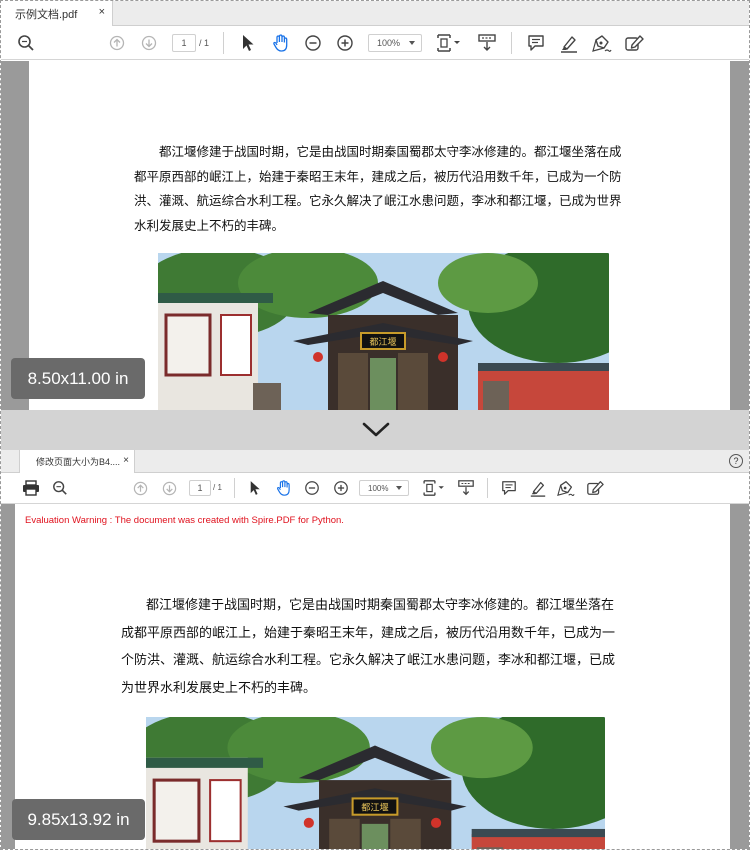 Image resolution: width=750 pixels, height=850 pixels. I want to click on top-page-number-input: 1, so click(184, 43).